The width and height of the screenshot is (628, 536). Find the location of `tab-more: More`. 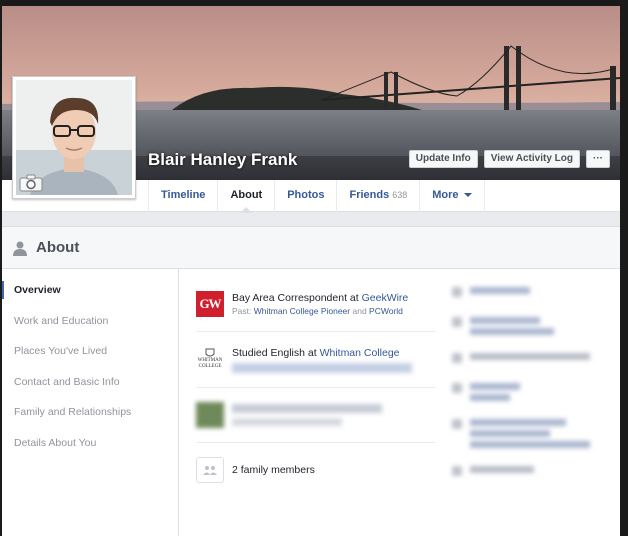

tab-more: More is located at coordinates (452, 196).